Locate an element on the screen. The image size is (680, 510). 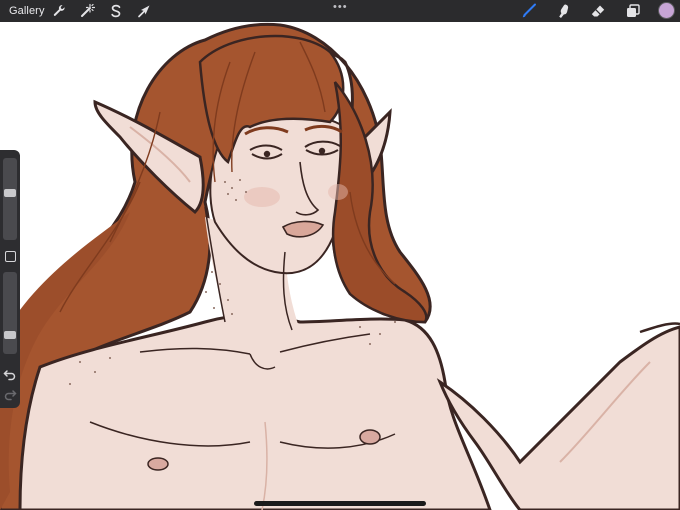
smudge-icon is located at coordinates (564, 11).